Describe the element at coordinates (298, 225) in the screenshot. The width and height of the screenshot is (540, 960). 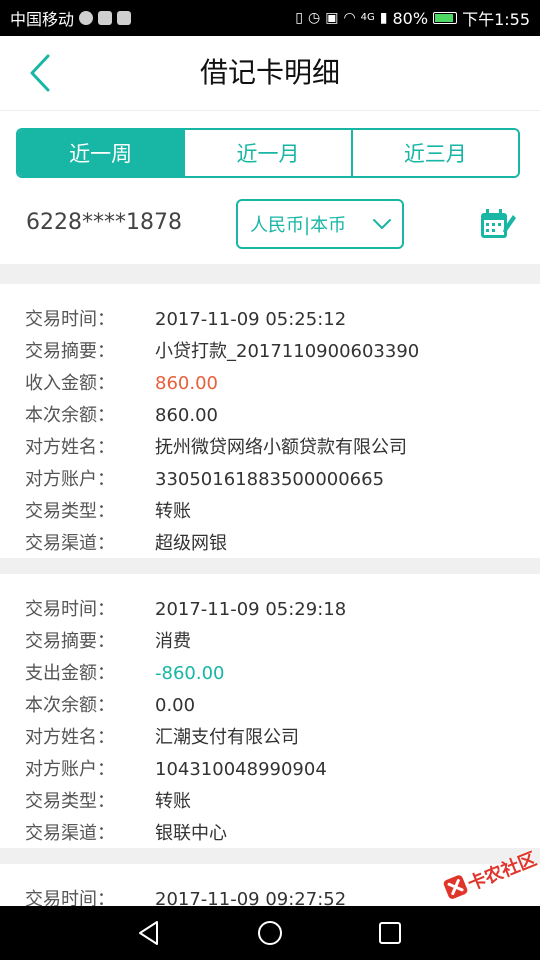
I see `currency-select-value: 人民币|本币` at that location.